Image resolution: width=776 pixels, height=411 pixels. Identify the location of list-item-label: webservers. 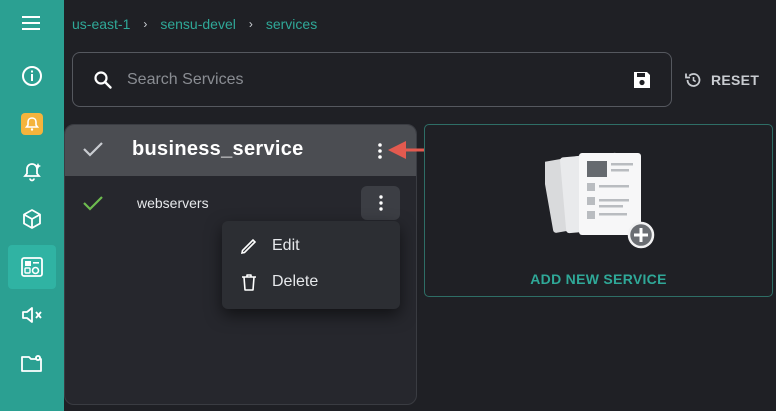
(173, 203).